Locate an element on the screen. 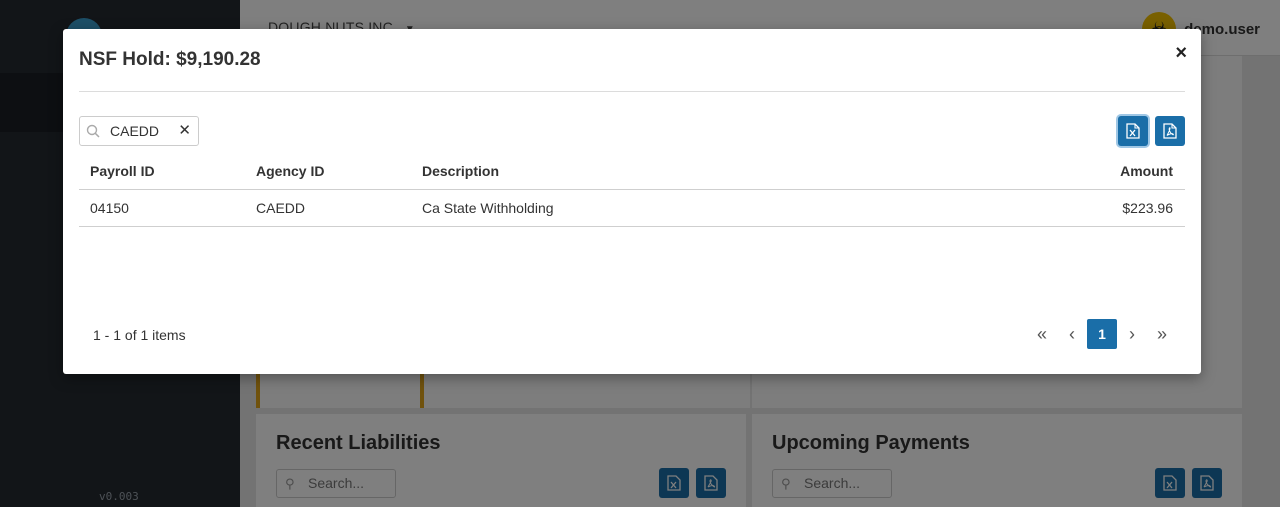 This screenshot has width=1280, height=507. page-number-button: 1 is located at coordinates (1102, 334).